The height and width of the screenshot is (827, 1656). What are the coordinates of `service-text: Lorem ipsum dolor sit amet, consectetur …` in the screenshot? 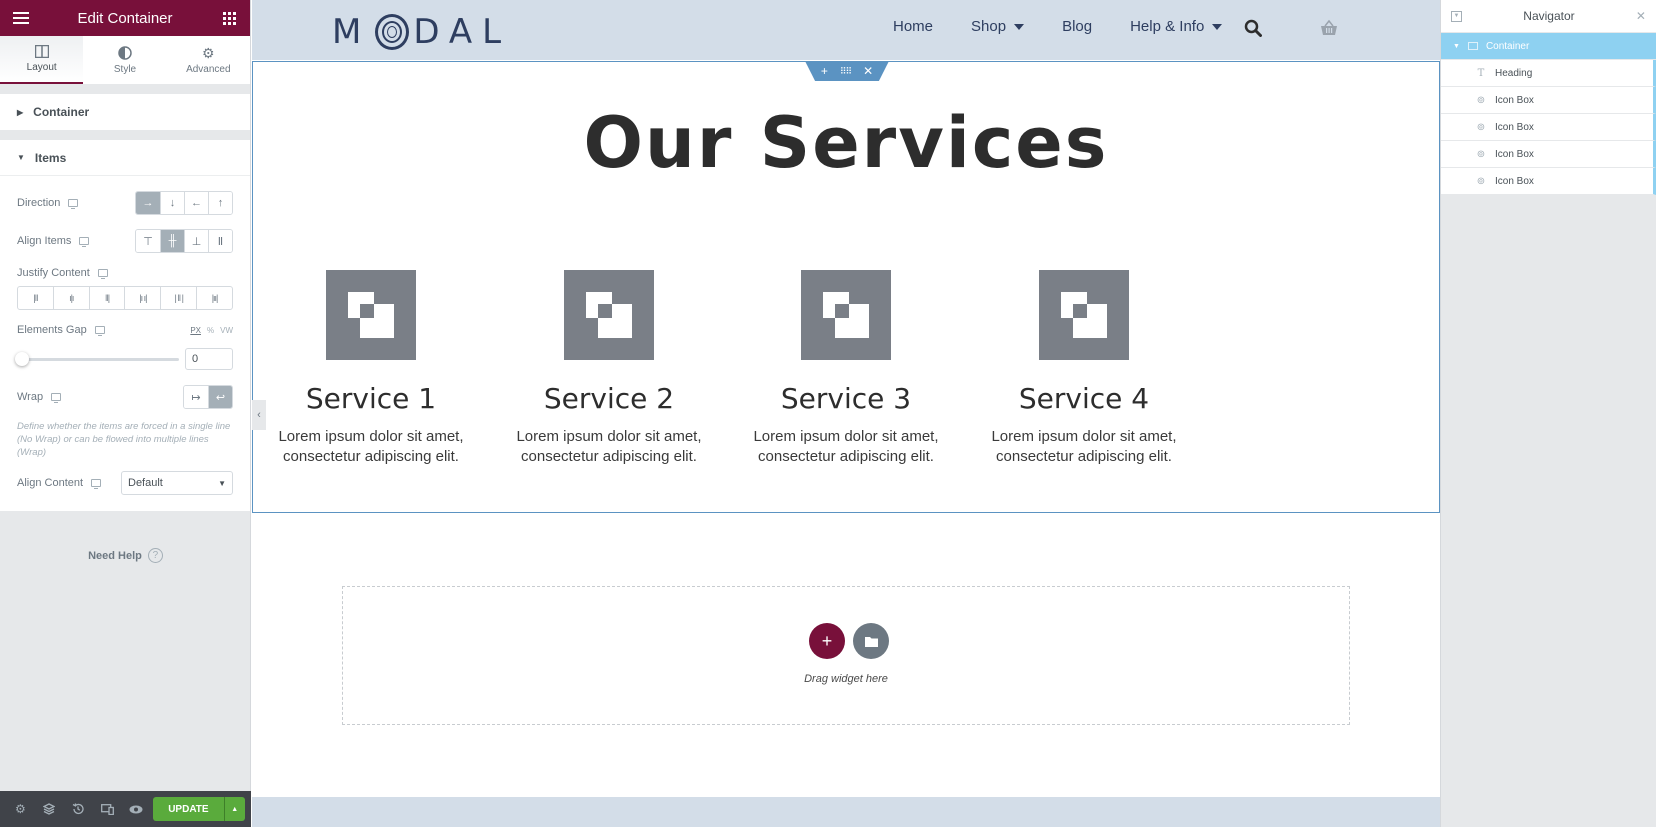 It's located at (846, 446).